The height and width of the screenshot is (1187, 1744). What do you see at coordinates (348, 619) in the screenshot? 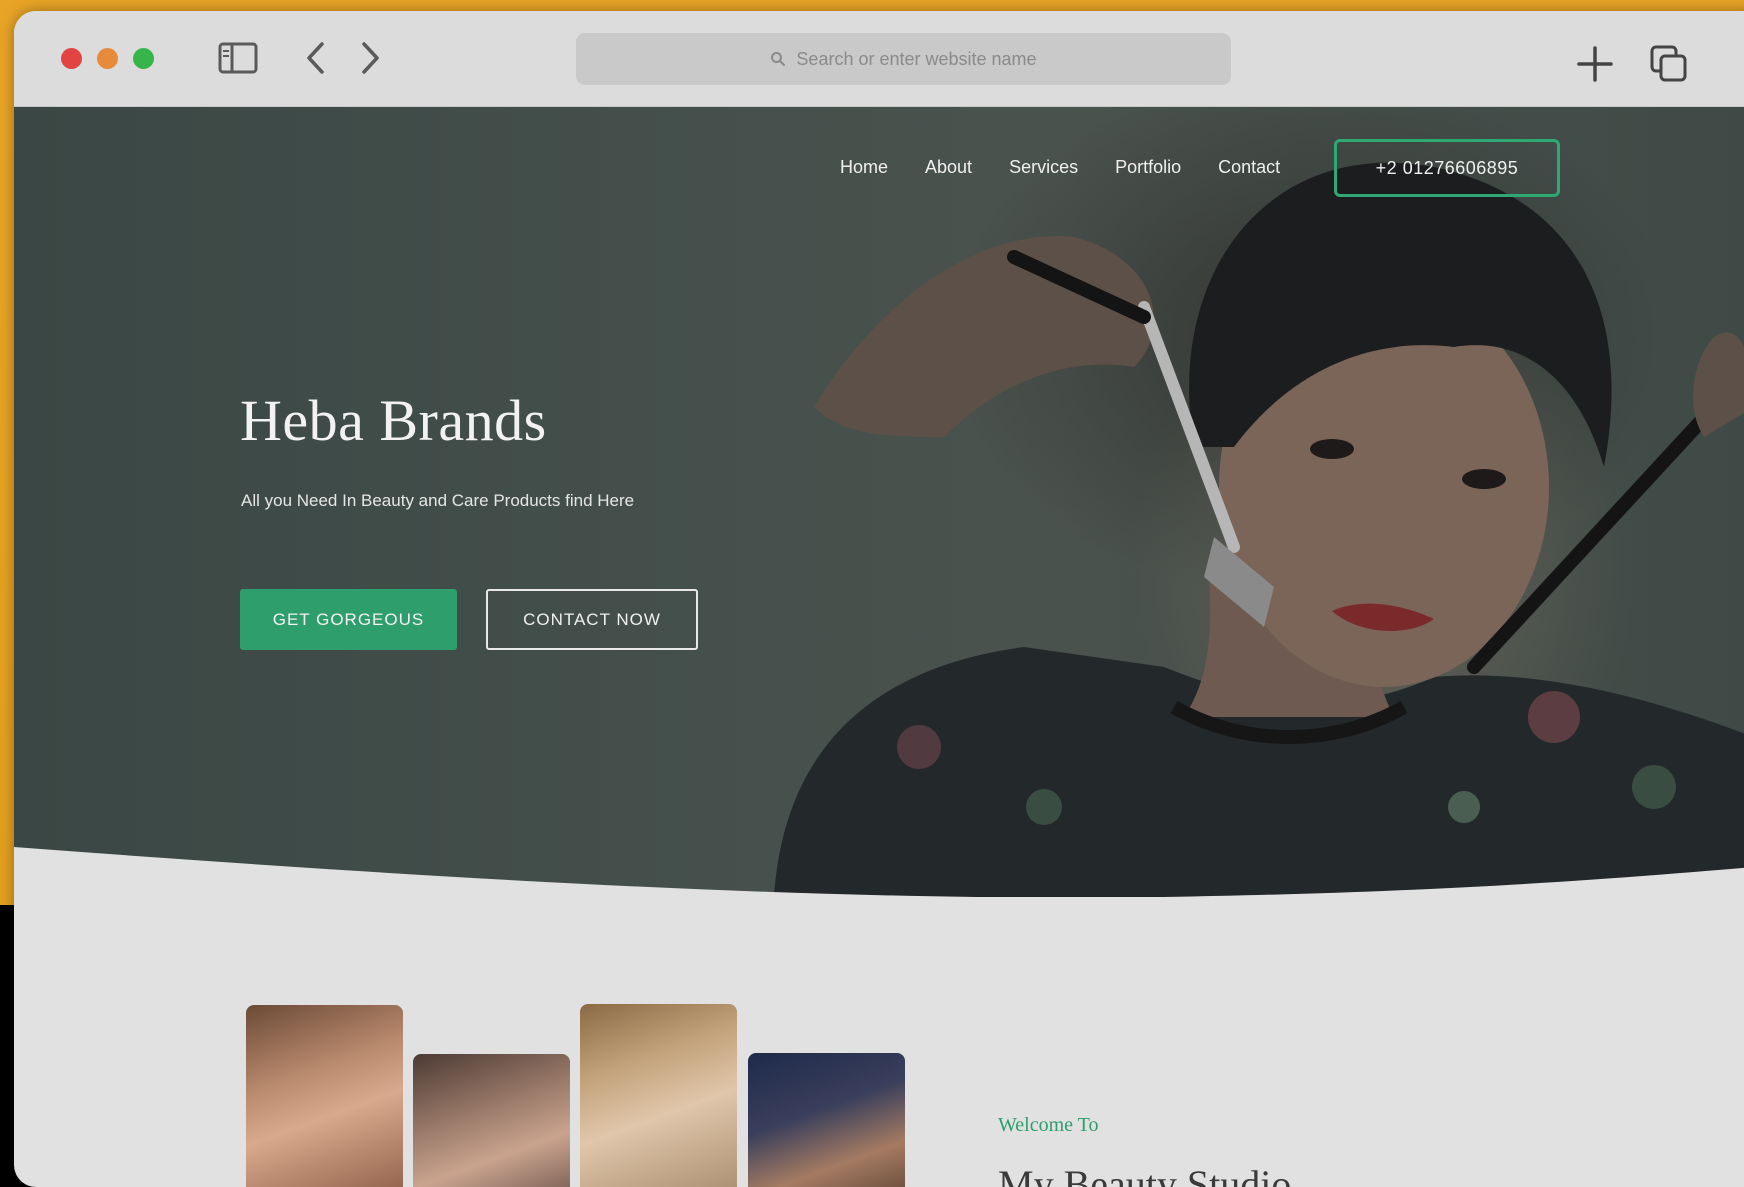
I see `get-gorgeous-button: GET GORGEOUS` at bounding box center [348, 619].